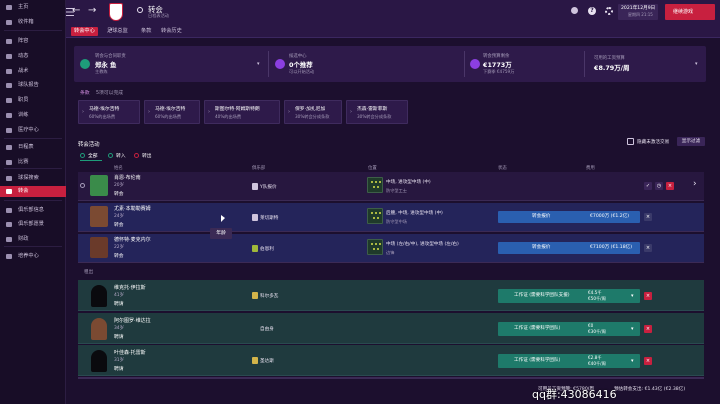 The image size is (720, 404). What do you see at coordinates (147, 155) in the screenshot?
I see `filter-tab-2: 转出` at bounding box center [147, 155].